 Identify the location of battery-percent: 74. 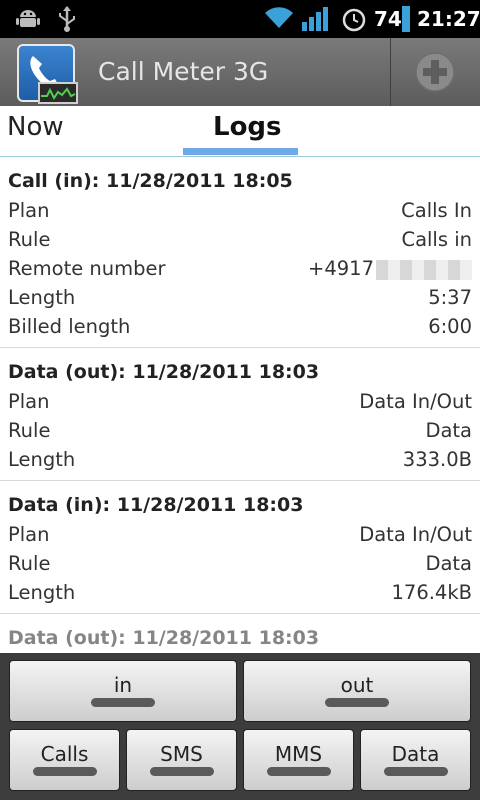
(388, 19).